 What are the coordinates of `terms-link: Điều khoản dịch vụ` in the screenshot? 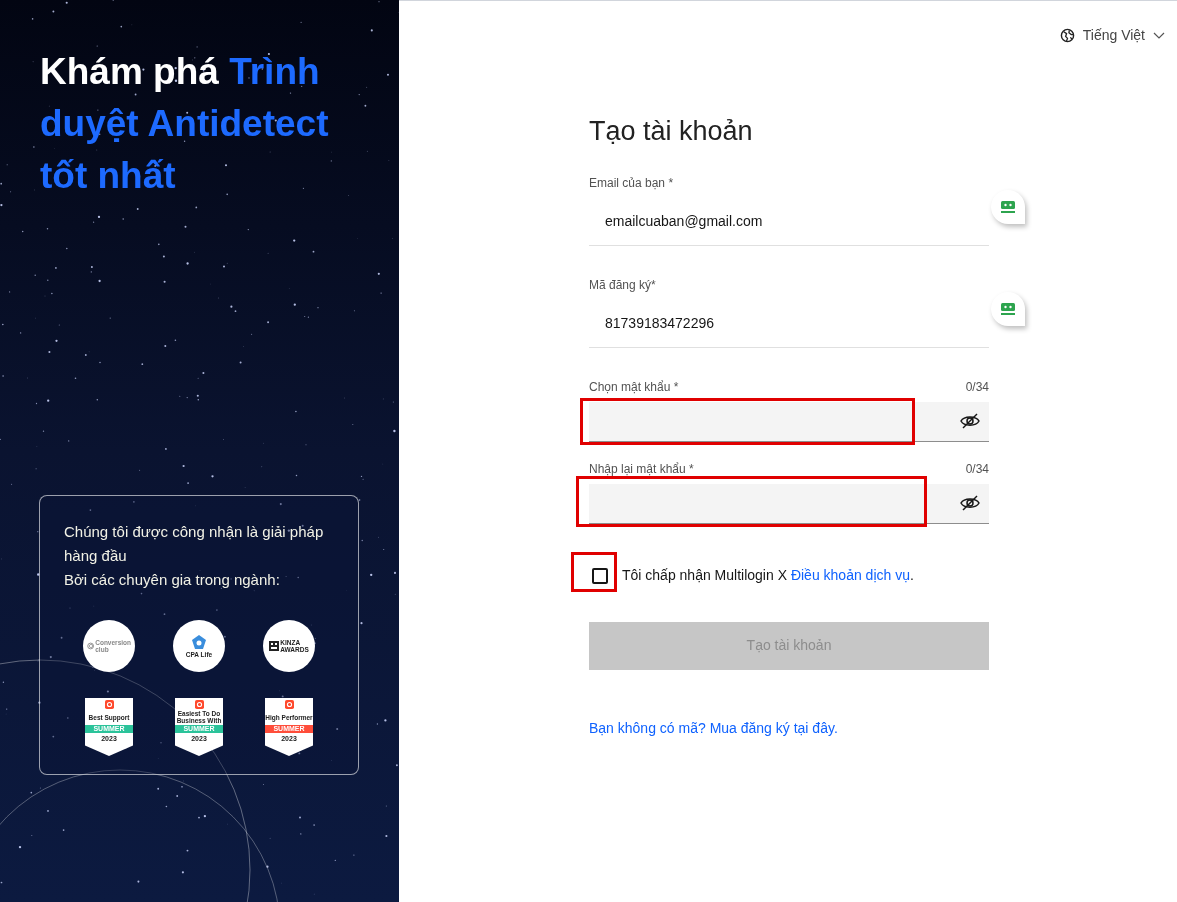 It's located at (850, 575).